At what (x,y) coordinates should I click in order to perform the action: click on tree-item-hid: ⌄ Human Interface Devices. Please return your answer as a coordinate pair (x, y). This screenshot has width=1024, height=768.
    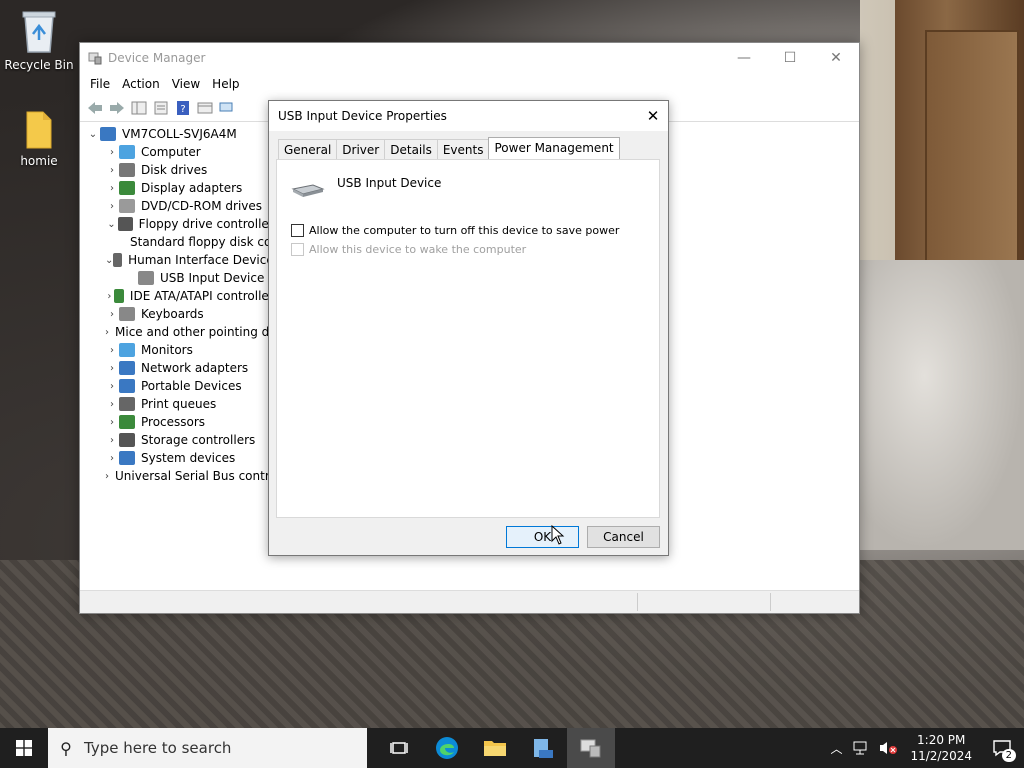
    Looking at the image, I should click on (180, 260).